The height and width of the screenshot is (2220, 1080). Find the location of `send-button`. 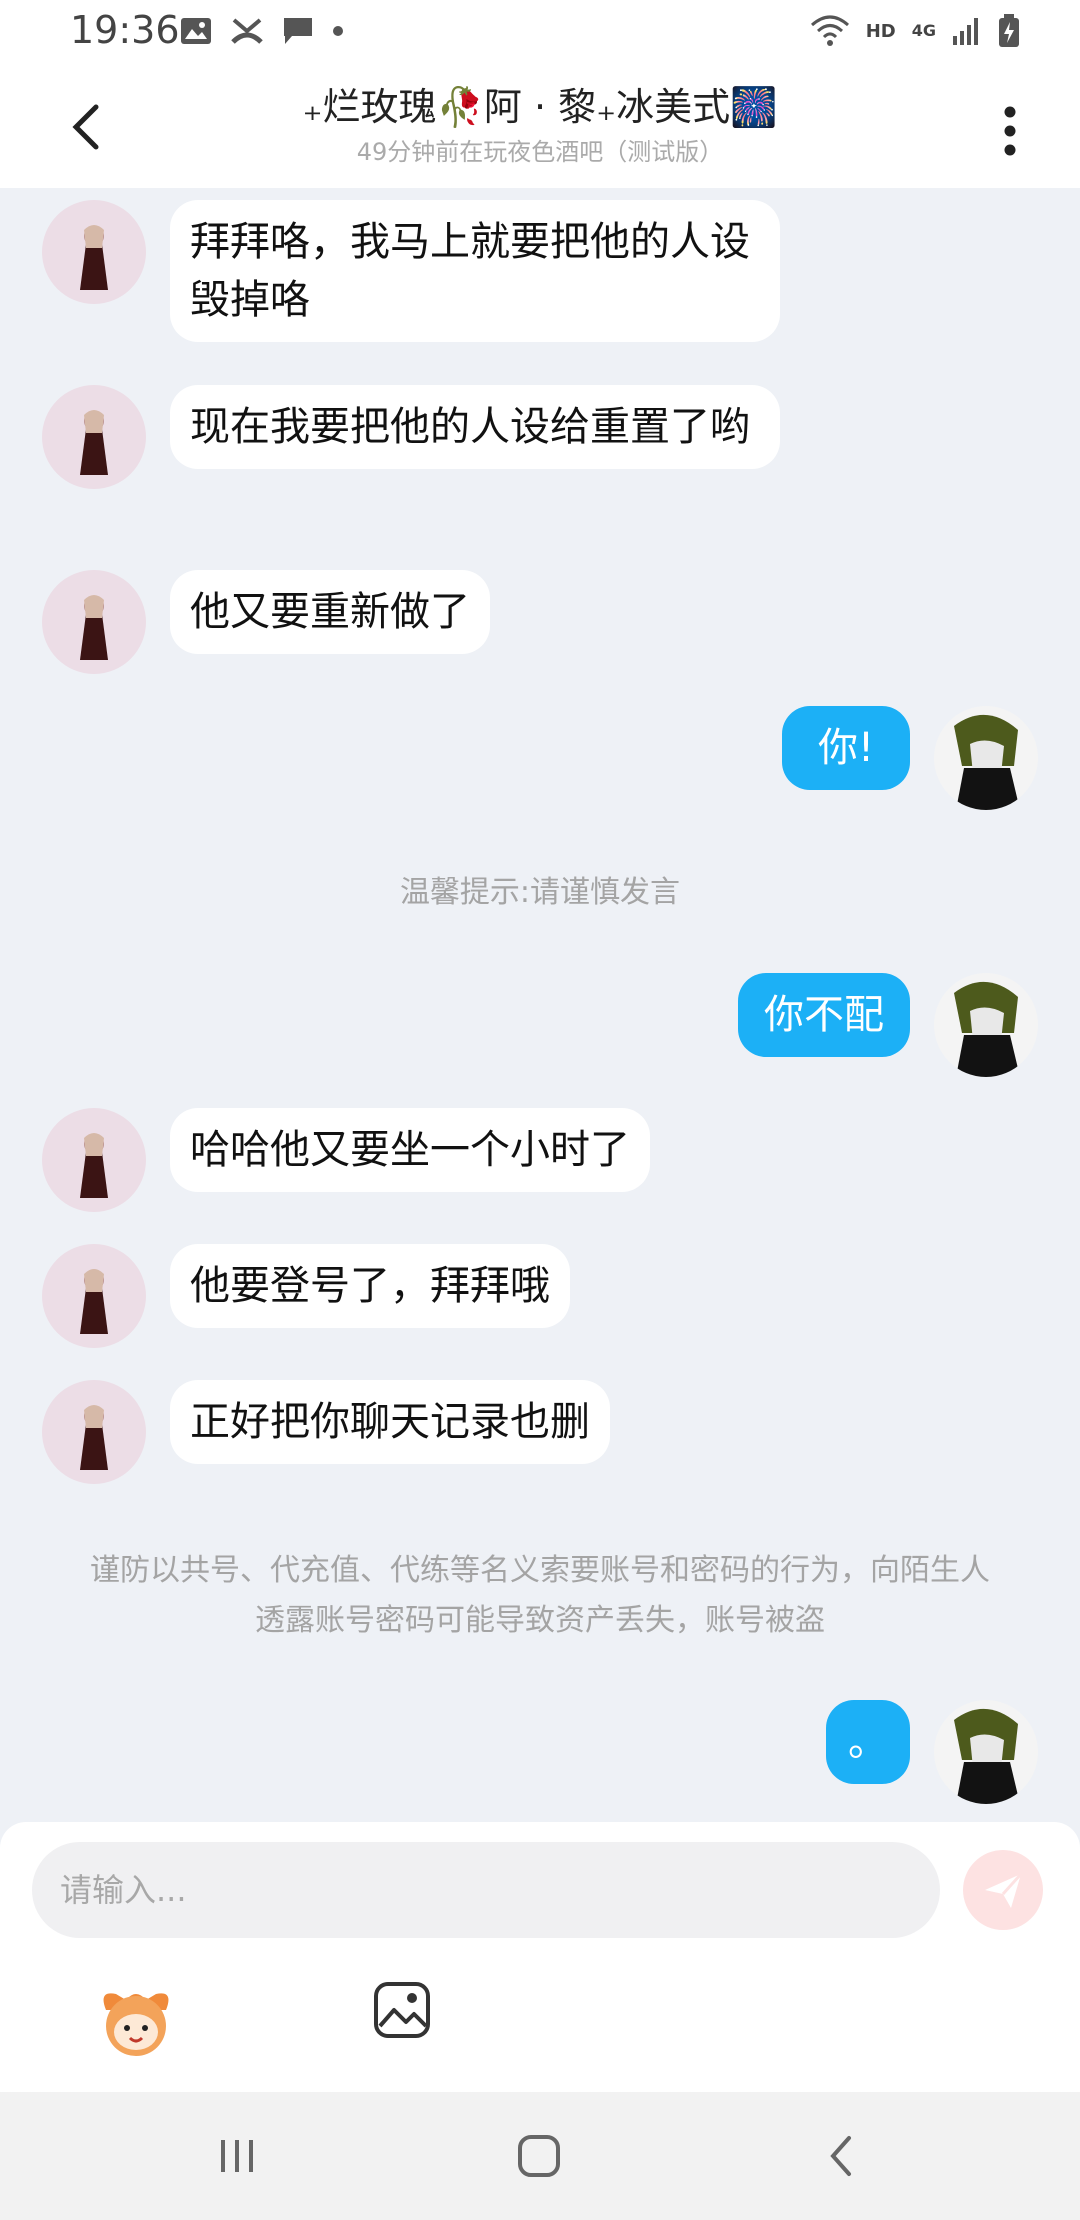

send-button is located at coordinates (1003, 1890).